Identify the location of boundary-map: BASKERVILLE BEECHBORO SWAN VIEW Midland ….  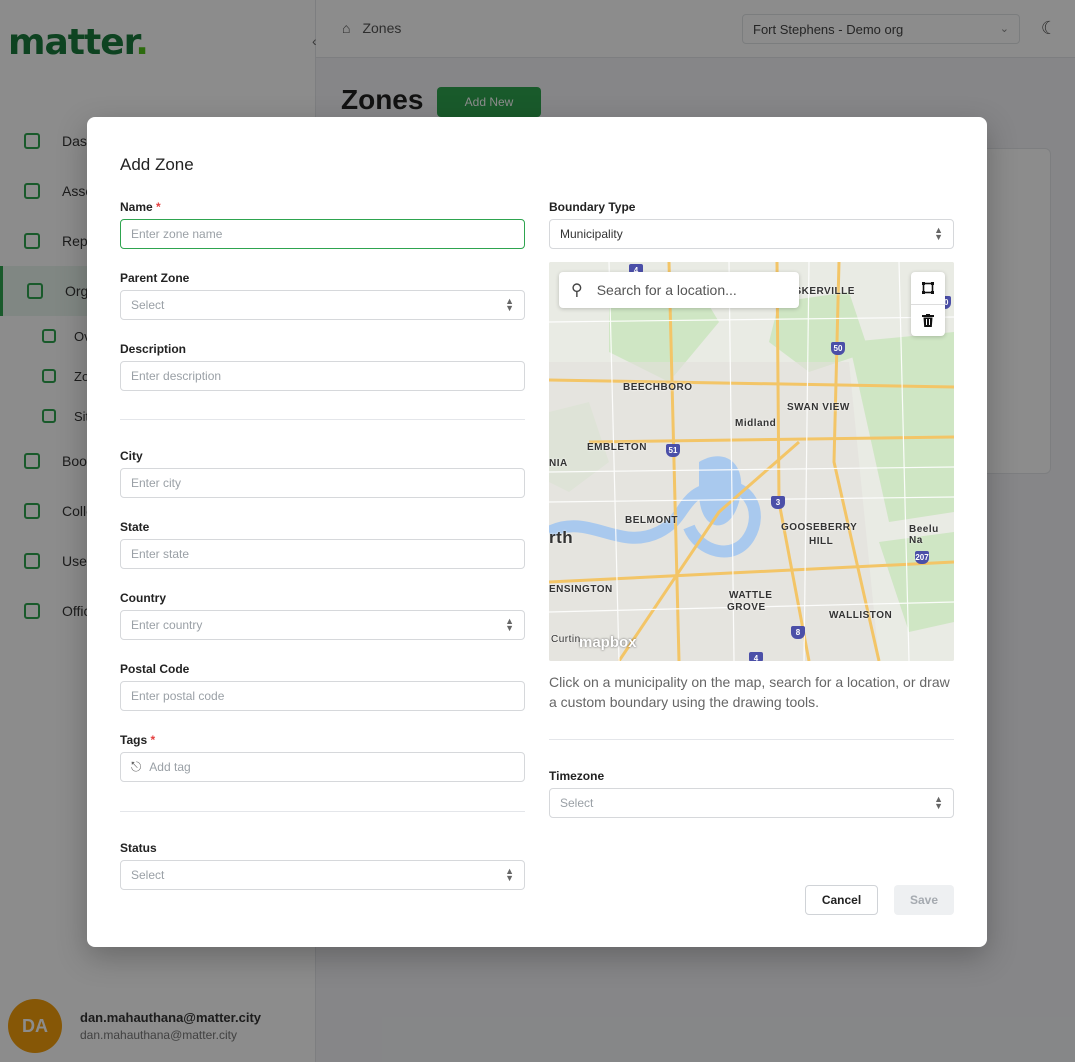
(751, 461).